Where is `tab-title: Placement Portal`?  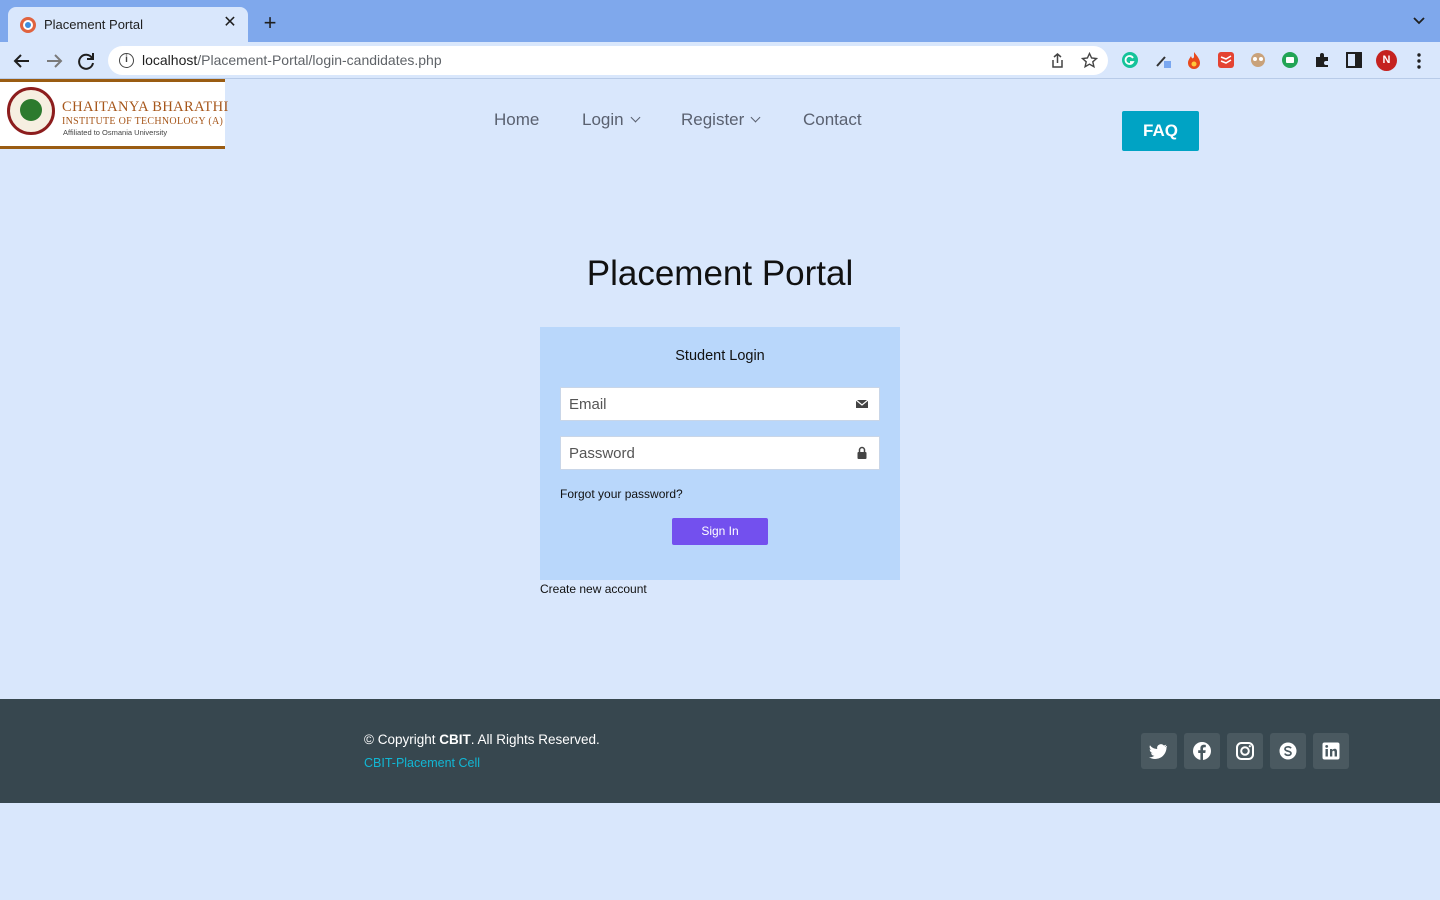 tab-title: Placement Portal is located at coordinates (93, 24).